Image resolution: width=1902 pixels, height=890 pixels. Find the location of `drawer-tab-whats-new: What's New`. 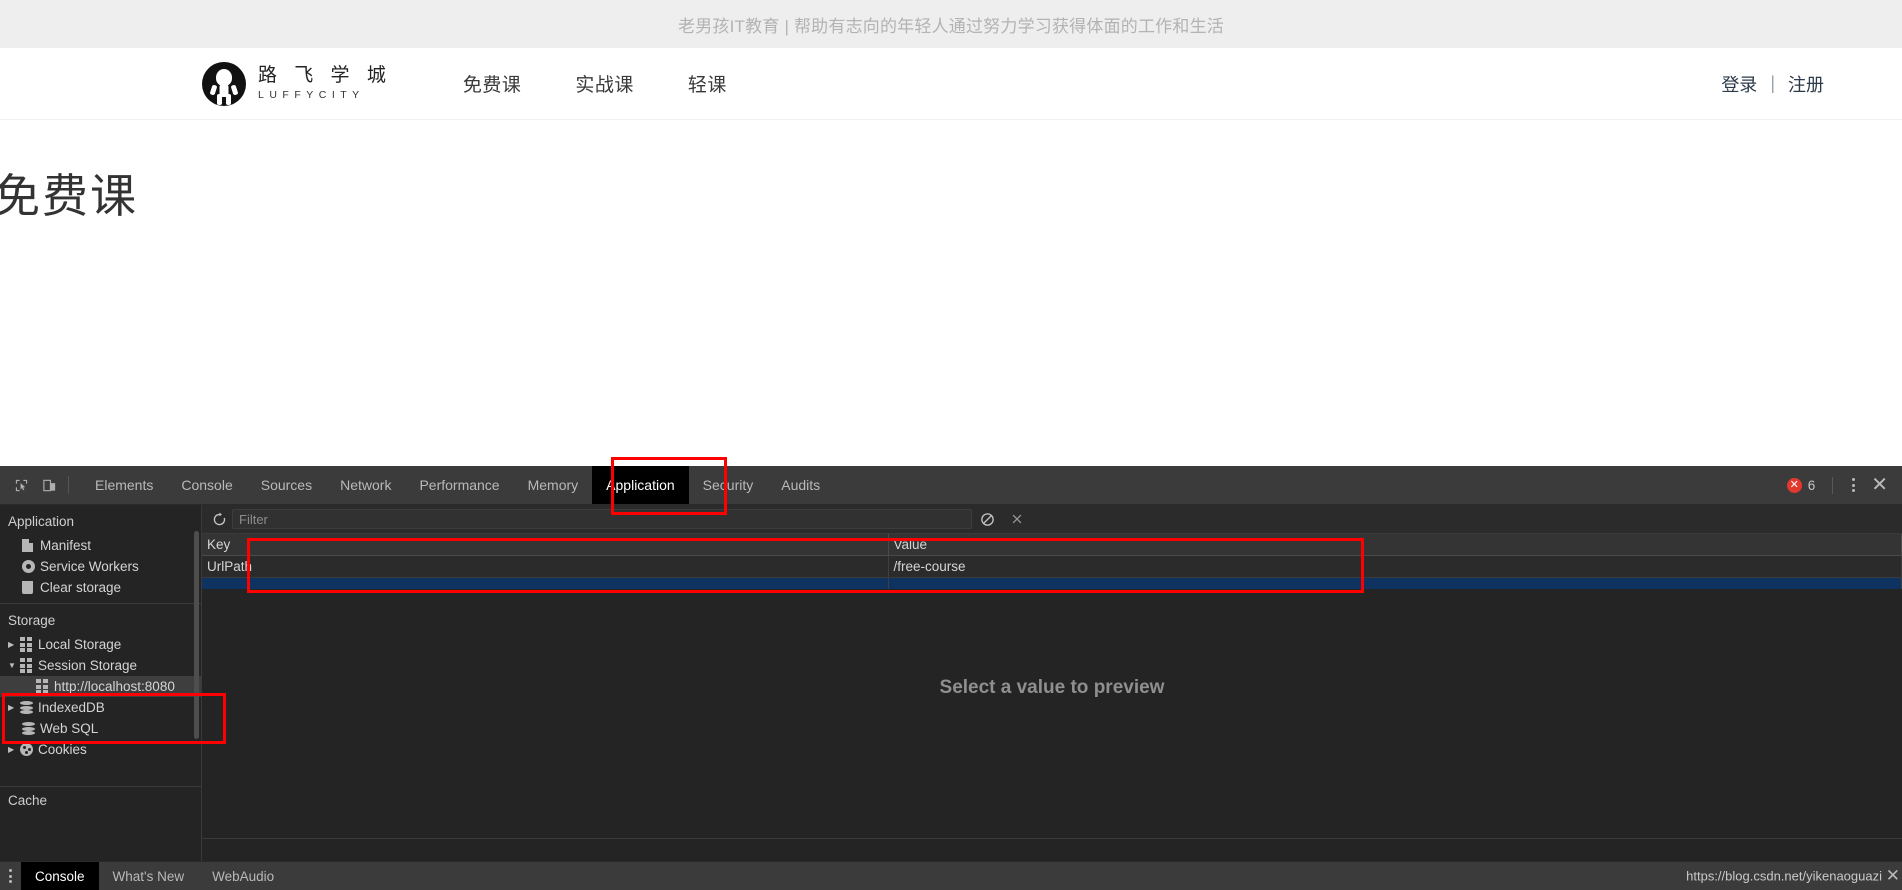

drawer-tab-whats-new: What's New is located at coordinates (149, 876).